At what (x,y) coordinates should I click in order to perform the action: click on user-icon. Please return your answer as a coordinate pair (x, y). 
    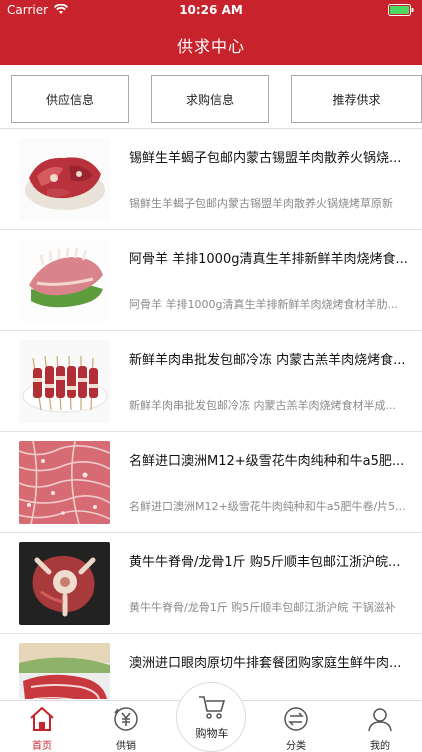
    Looking at the image, I should click on (380, 720).